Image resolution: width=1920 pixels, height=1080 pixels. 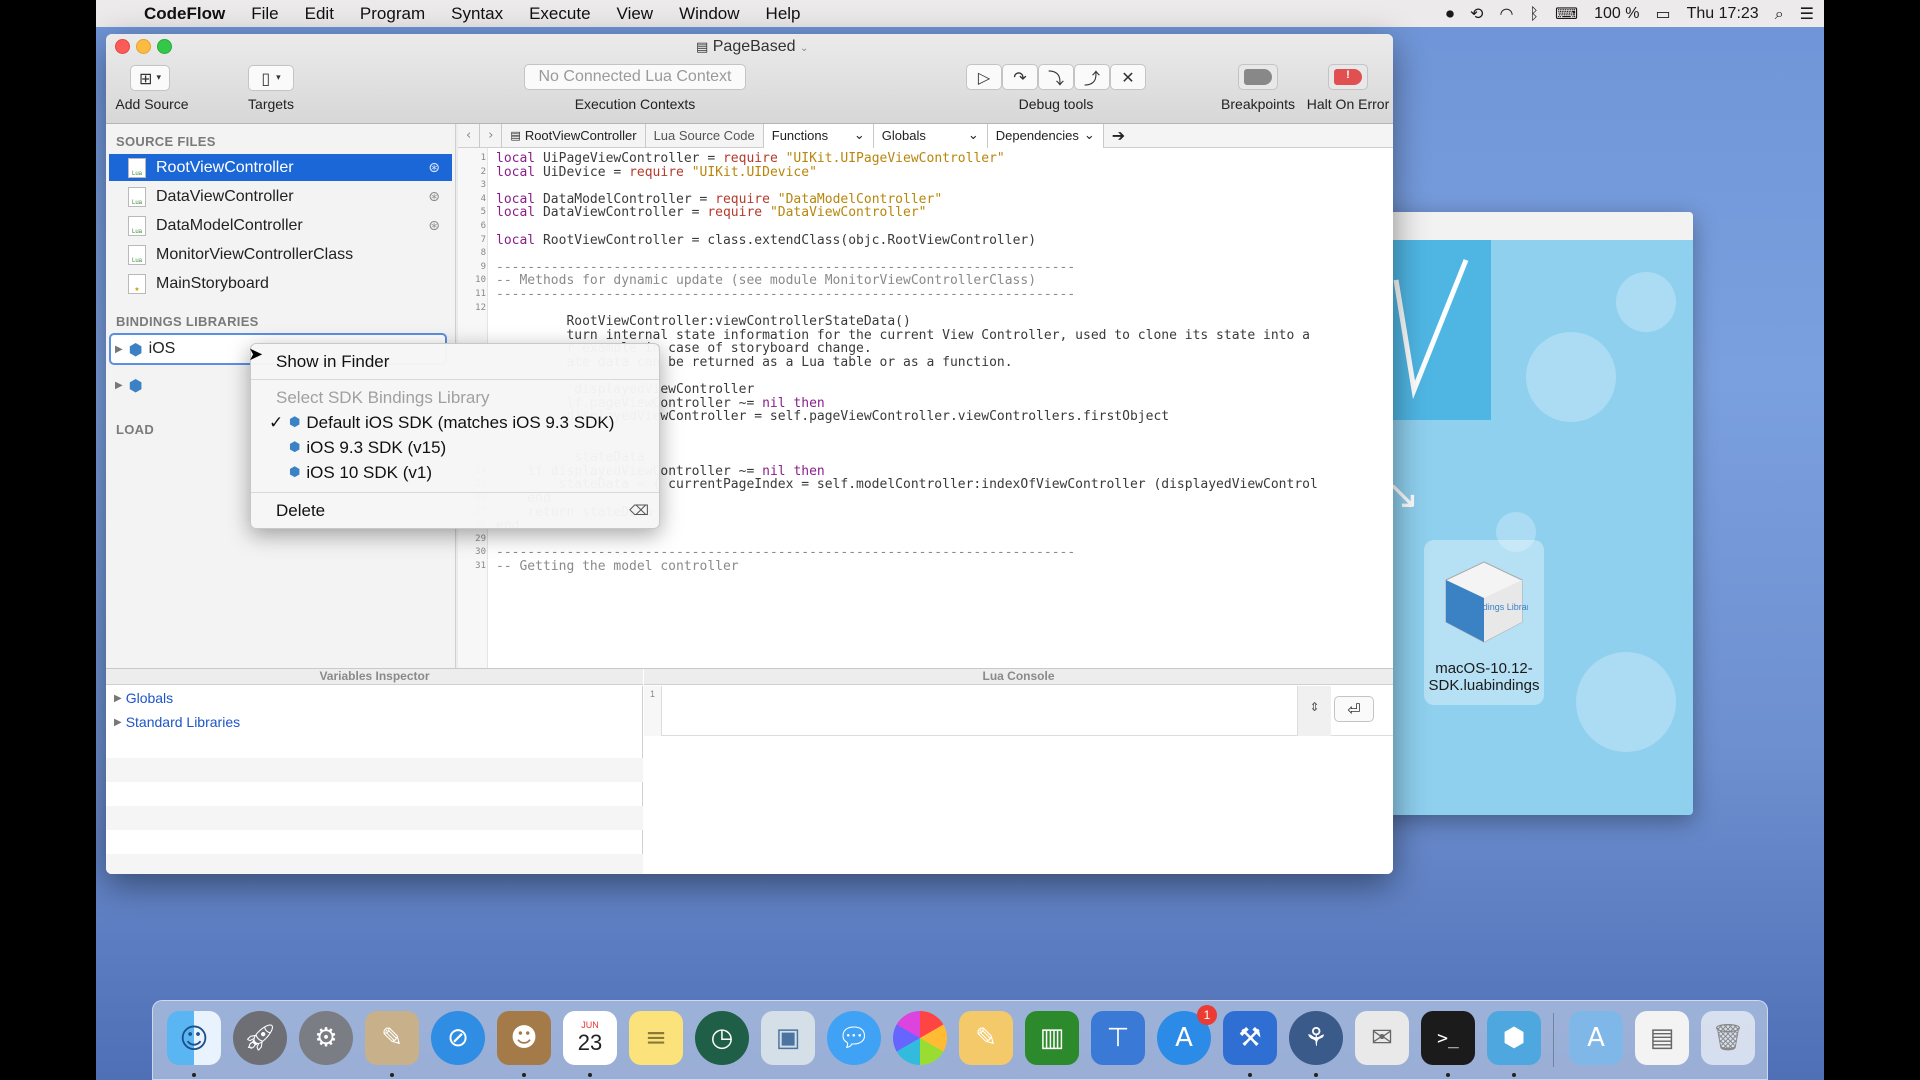 What do you see at coordinates (1476, 13) in the screenshot?
I see `time-machine-icon: ⟲` at bounding box center [1476, 13].